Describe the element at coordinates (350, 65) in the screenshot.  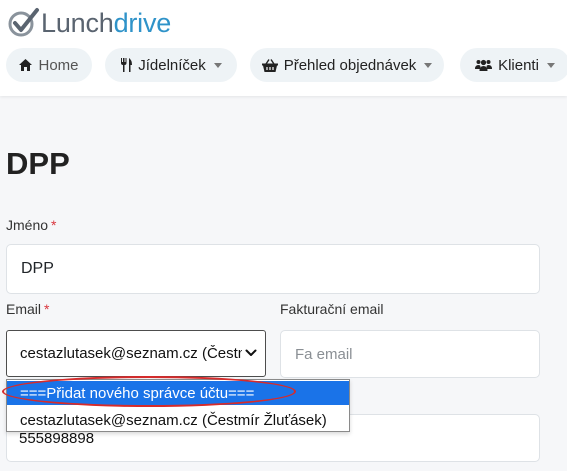
I see `nav-orders-label: Přehled objednávek` at that location.